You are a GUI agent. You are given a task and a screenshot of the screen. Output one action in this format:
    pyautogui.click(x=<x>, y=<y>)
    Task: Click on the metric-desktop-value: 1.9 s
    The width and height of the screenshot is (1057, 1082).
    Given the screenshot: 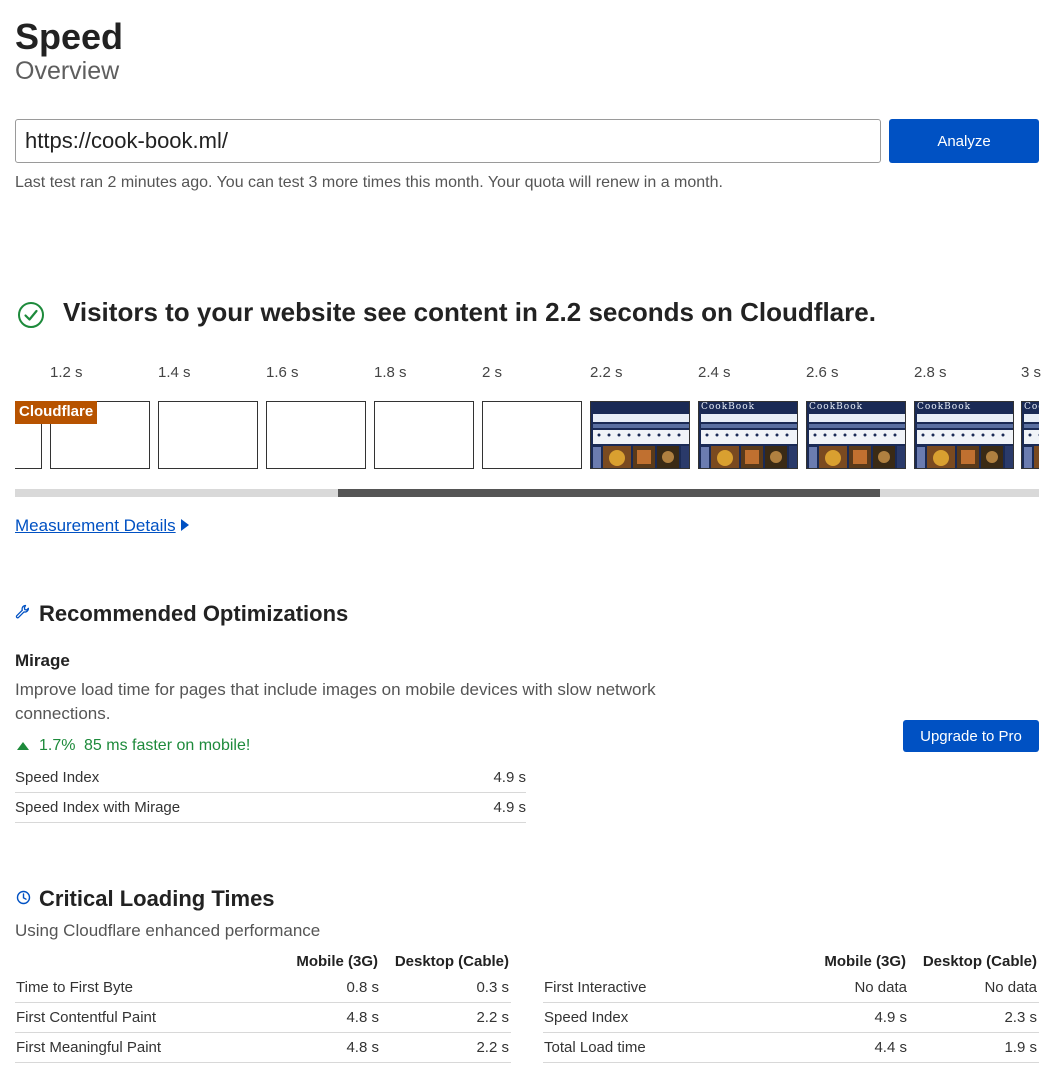 What is the action you would take?
    pyautogui.click(x=1020, y=1047)
    